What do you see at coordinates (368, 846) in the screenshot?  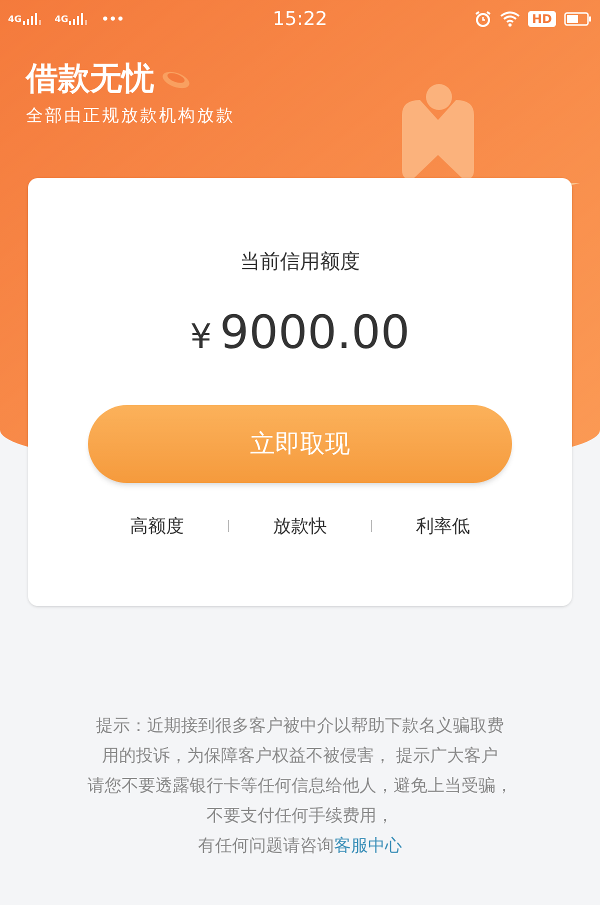 I see `customer-service-link: 客服中心` at bounding box center [368, 846].